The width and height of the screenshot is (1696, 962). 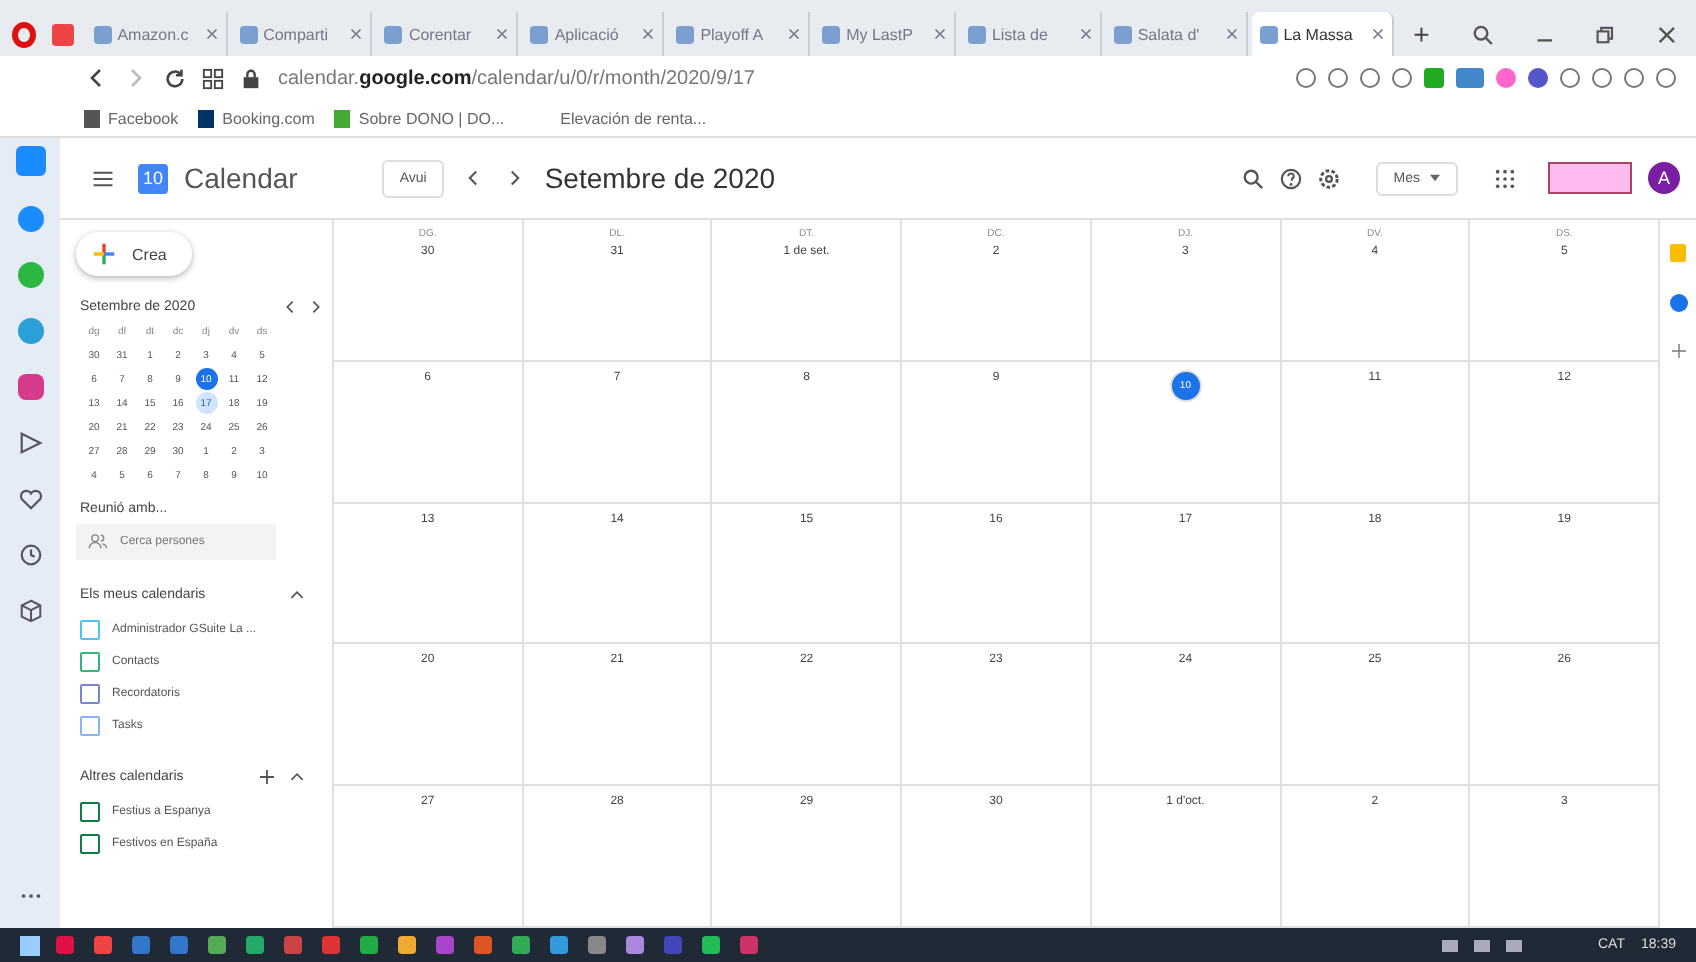 What do you see at coordinates (104, 254) in the screenshot?
I see `plus-icon` at bounding box center [104, 254].